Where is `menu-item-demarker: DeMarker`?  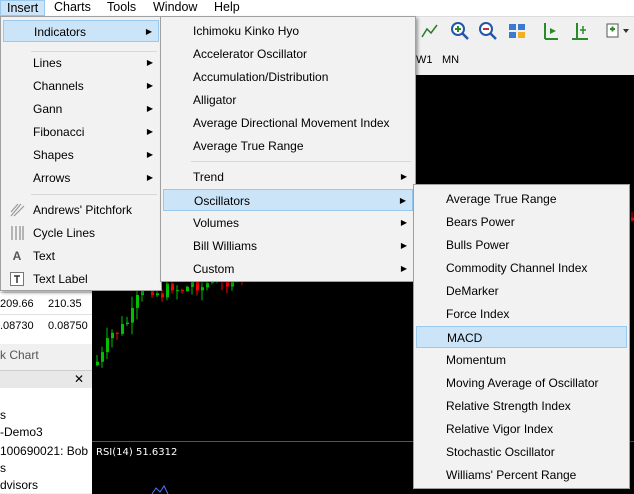
menu-item-demarker: DeMarker is located at coordinates (521, 291).